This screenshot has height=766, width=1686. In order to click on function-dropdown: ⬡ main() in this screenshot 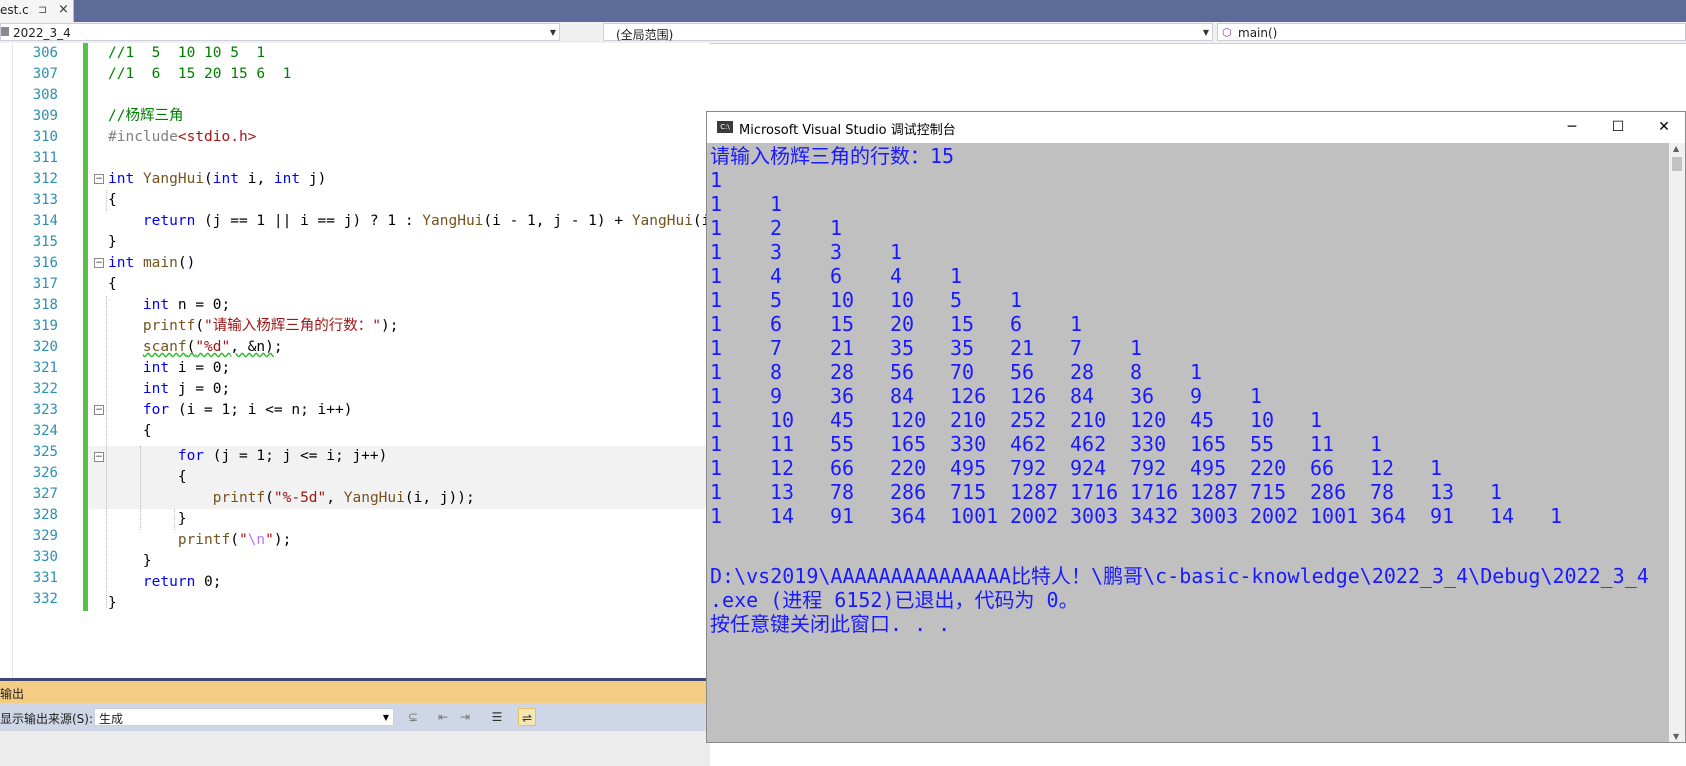, I will do `click(1451, 32)`.